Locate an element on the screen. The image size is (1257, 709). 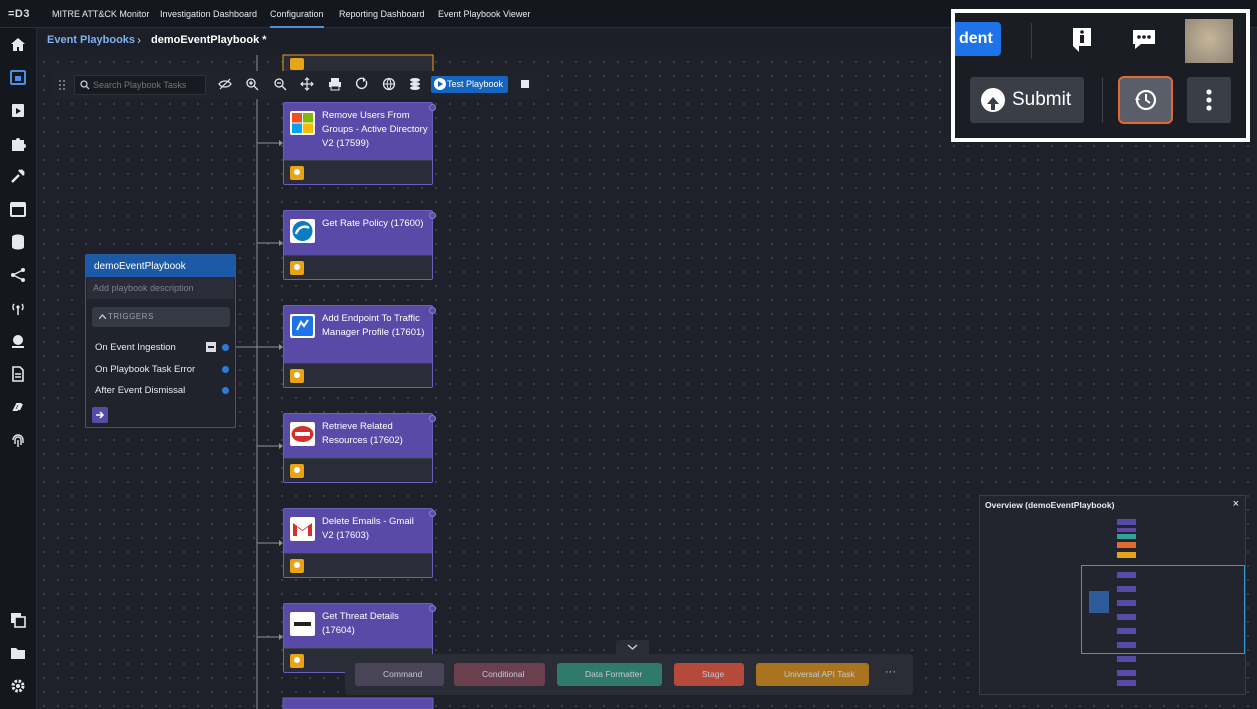
zoom-out-icon is located at coordinates (280, 84).